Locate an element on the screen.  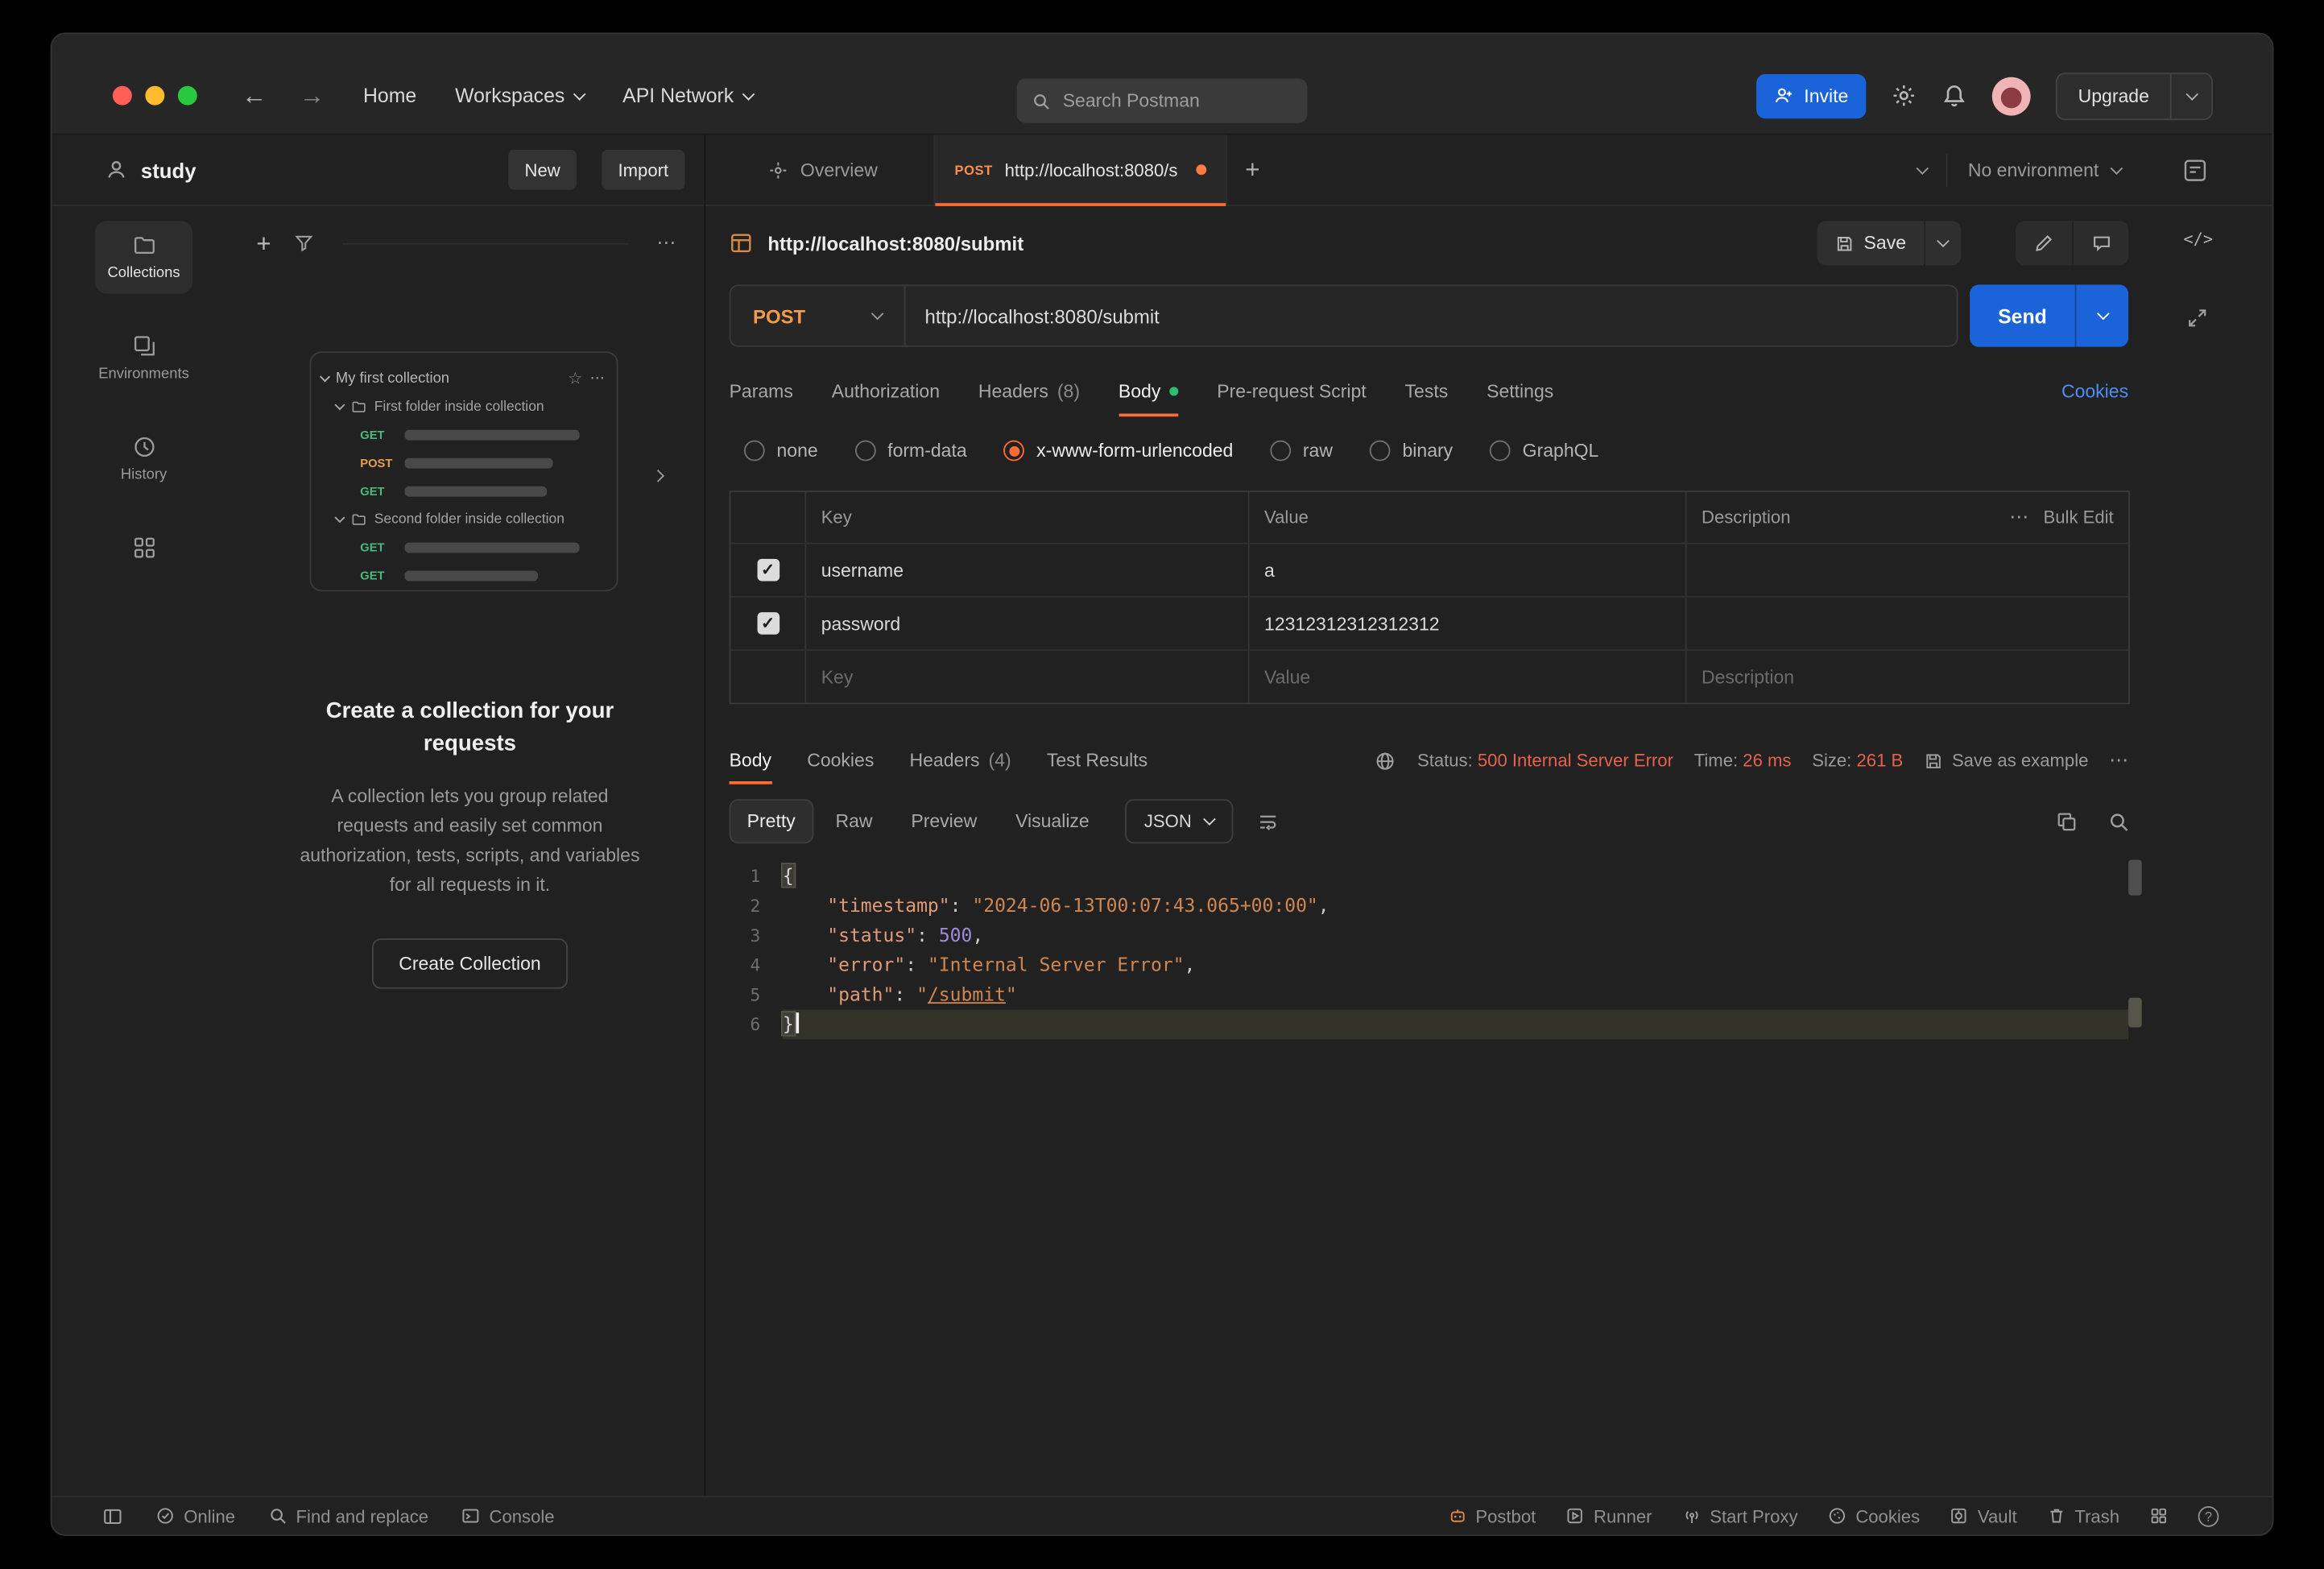
filter-funnel-icon is located at coordinates (303, 243).